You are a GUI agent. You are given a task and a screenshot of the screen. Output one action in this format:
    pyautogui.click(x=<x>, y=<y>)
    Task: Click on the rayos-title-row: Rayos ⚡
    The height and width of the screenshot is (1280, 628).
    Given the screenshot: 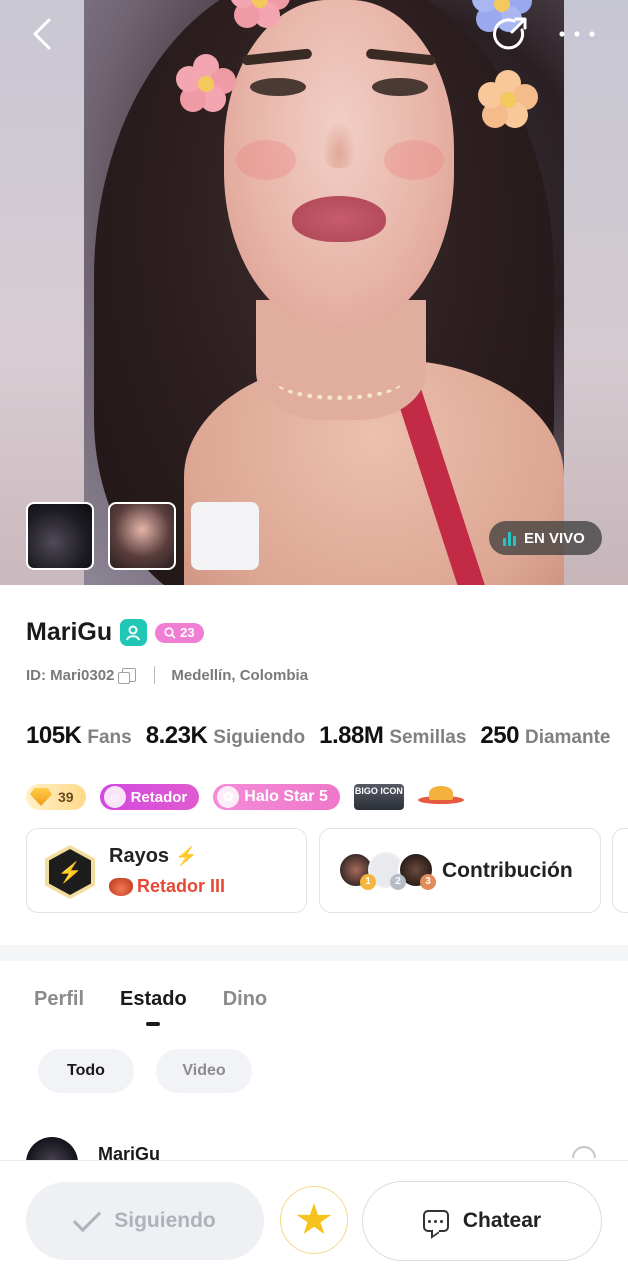 What is the action you would take?
    pyautogui.click(x=153, y=856)
    